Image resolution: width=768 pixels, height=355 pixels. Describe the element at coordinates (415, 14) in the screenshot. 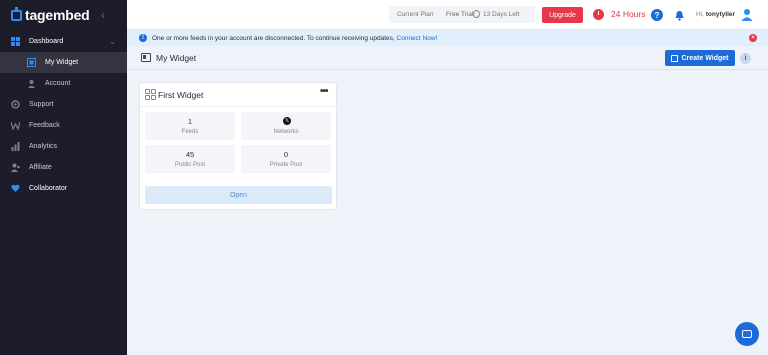

I see `current-plan-label: Current Plan` at that location.